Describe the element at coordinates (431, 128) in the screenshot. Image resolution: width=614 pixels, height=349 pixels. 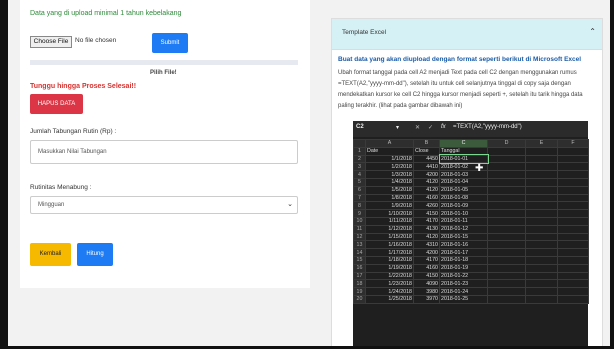
I see `check-icon: ✓` at that location.